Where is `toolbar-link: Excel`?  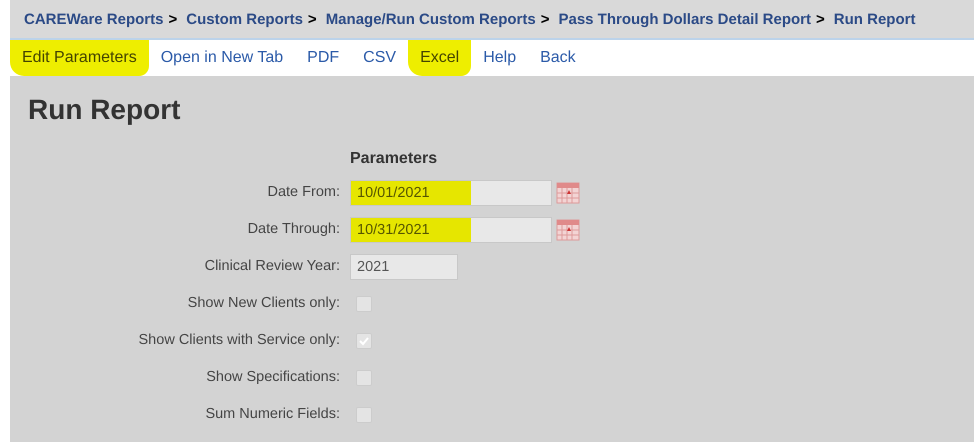 toolbar-link: Excel is located at coordinates (440, 58).